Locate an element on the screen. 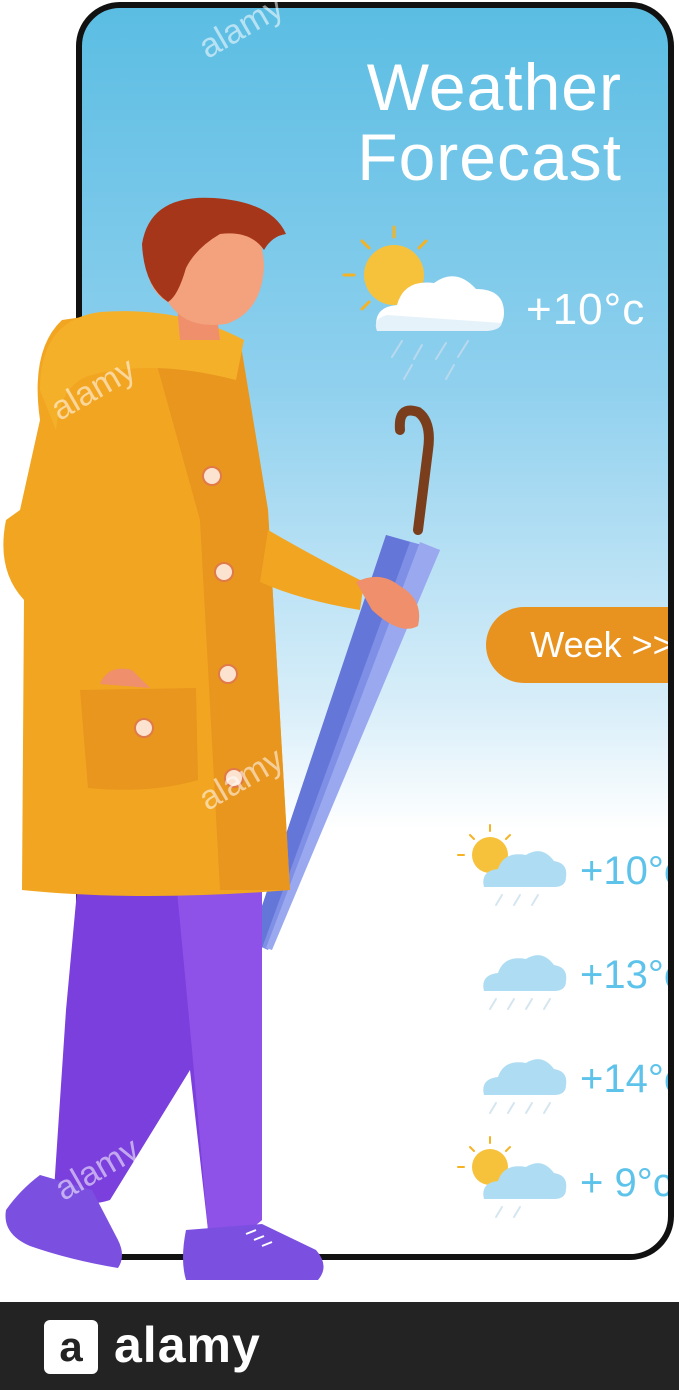 This screenshot has width=679, height=1390. forecast-row: +14°c is located at coordinates (565, 1076).